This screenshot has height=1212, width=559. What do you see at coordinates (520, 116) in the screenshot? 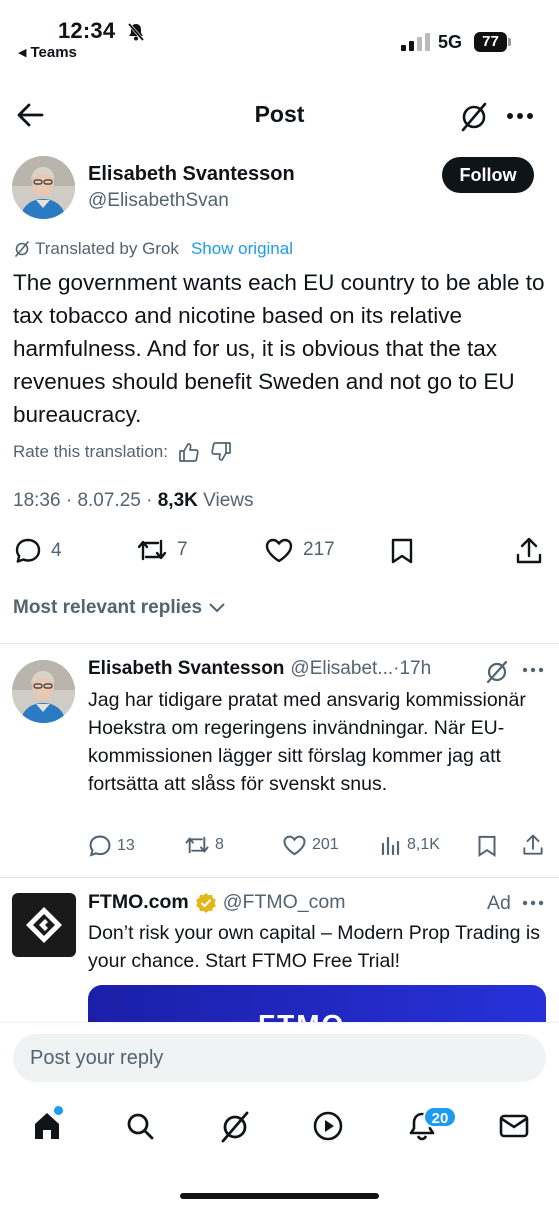
I see `more-options-icon` at bounding box center [520, 116].